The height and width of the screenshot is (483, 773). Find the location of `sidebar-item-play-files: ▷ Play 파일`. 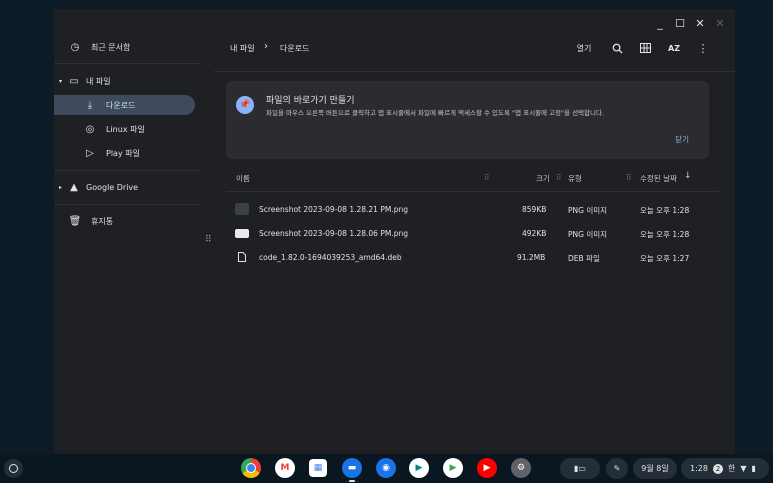

sidebar-item-play-files: ▷ Play 파일 is located at coordinates (111, 153).